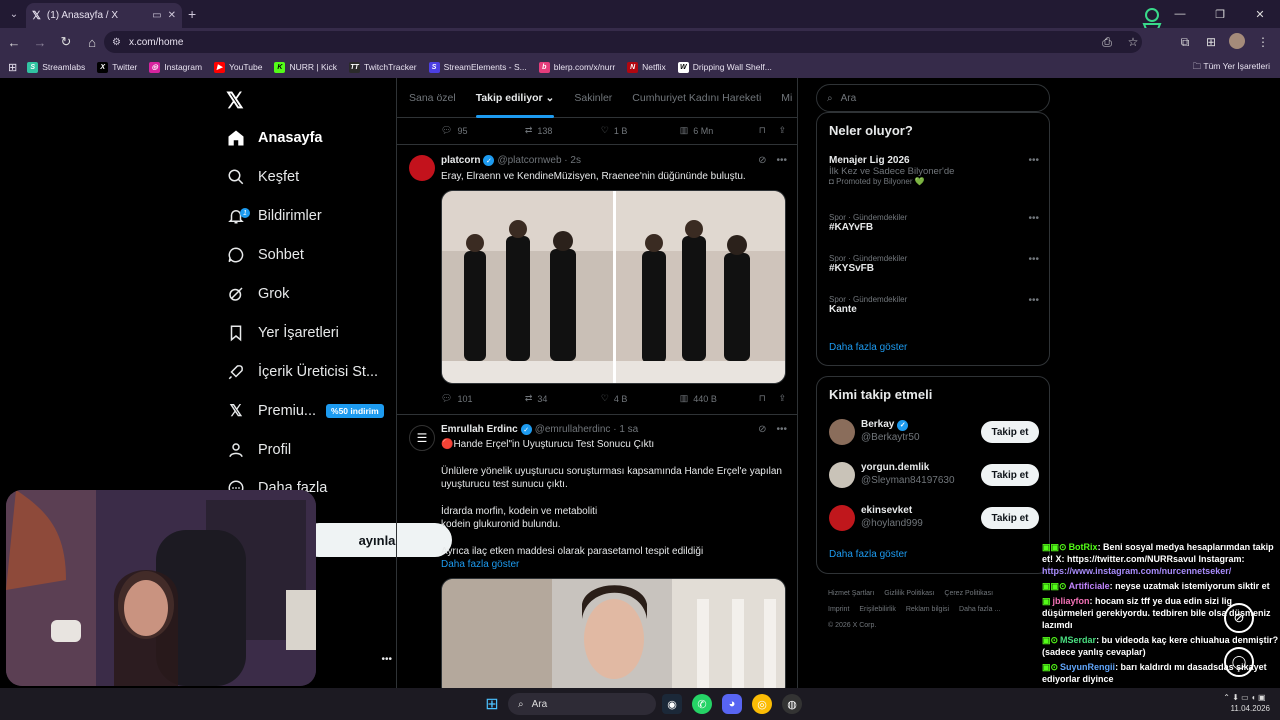  What do you see at coordinates (868, 347) in the screenshot?
I see `trends-show-more-link: Daha fazla göster` at bounding box center [868, 347].